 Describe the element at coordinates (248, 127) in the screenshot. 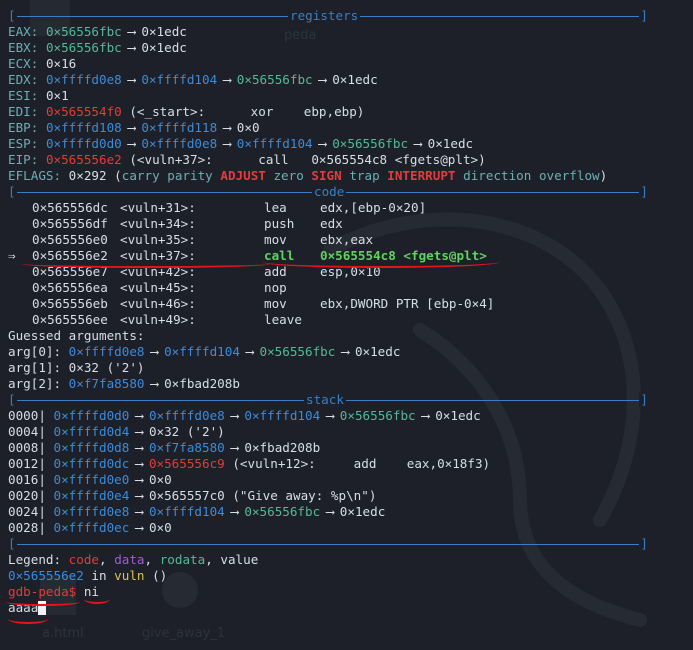

I see `register-value: 0×0` at that location.